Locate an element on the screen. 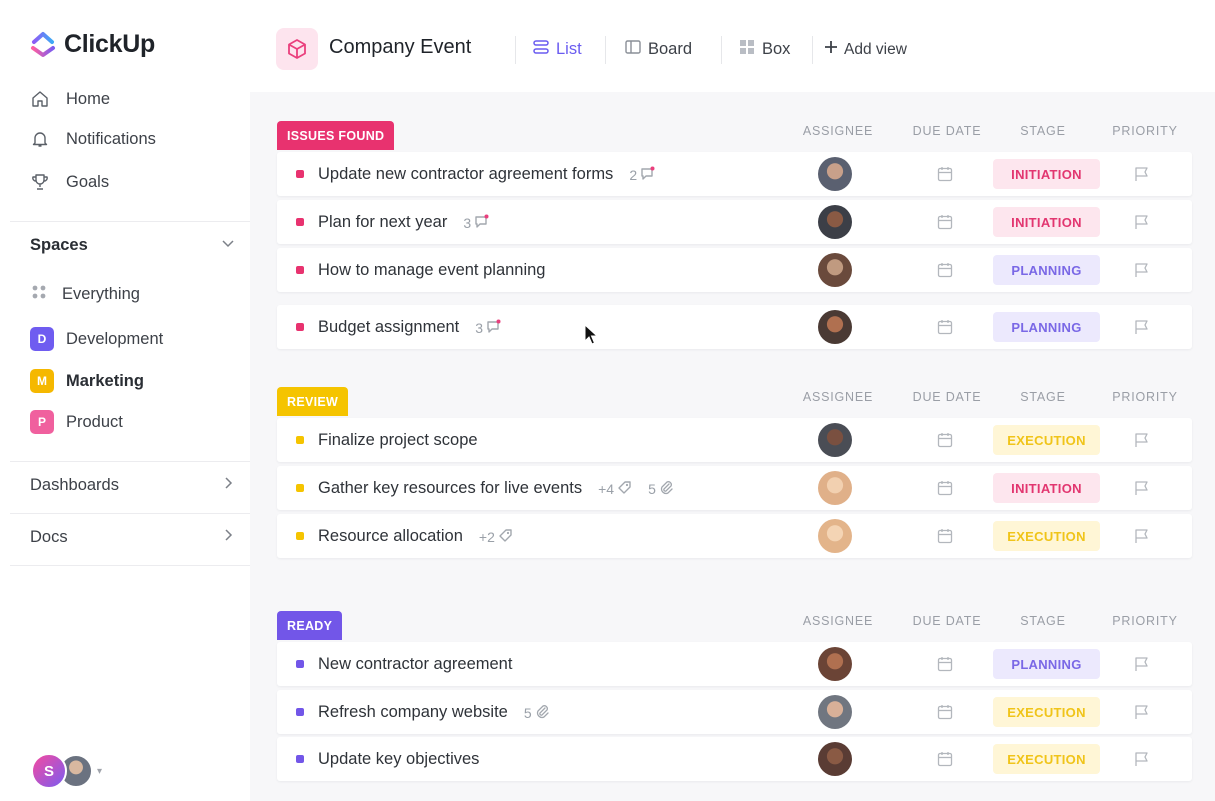 The width and height of the screenshot is (1215, 801). sidebar-item-docs: Docs is located at coordinates (132, 537).